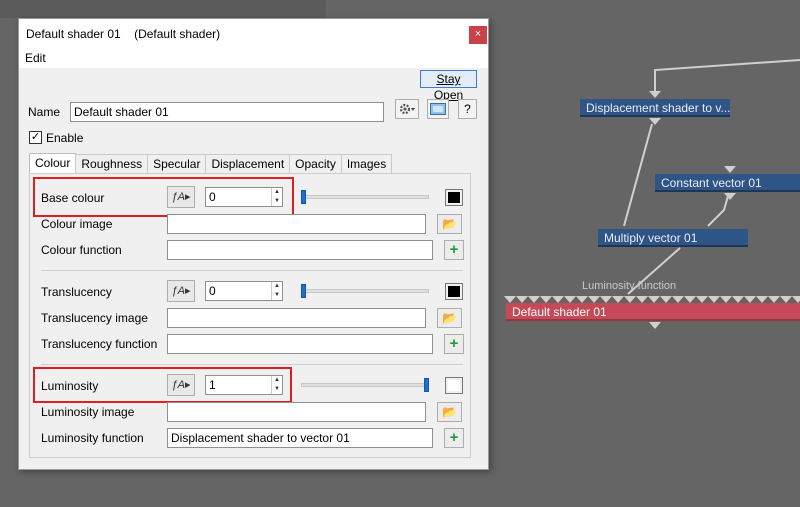  I want to click on translucency-swatch-fill, so click(454, 291).